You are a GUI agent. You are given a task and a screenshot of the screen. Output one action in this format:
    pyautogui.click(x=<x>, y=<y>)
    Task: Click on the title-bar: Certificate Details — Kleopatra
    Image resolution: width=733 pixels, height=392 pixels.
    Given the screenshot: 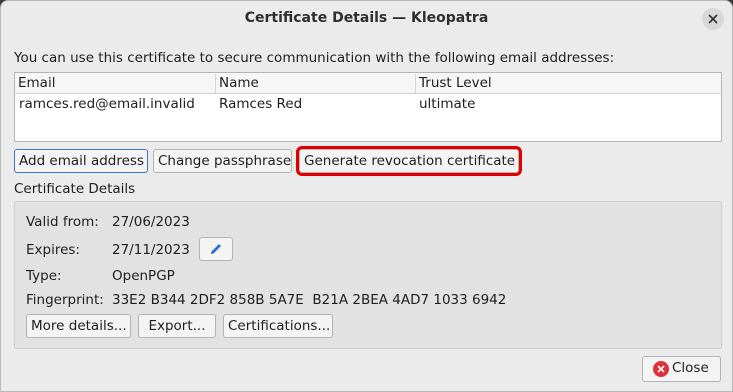 What is the action you would take?
    pyautogui.click(x=366, y=19)
    